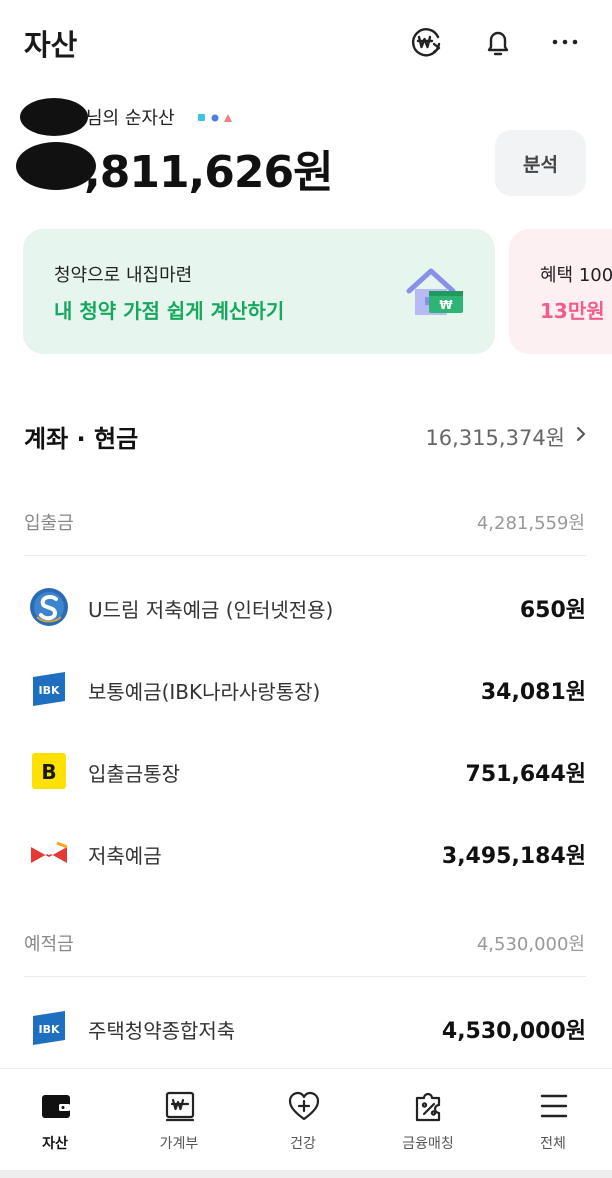  Describe the element at coordinates (303, 1144) in the screenshot. I see `tab-label: 건강` at that location.